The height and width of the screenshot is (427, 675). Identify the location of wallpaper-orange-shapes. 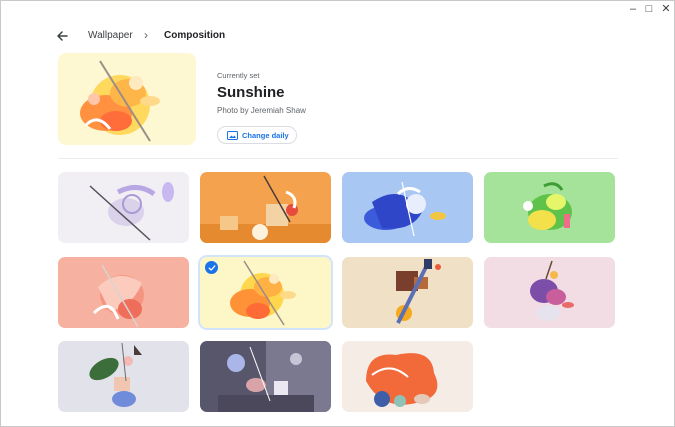
(265, 207).